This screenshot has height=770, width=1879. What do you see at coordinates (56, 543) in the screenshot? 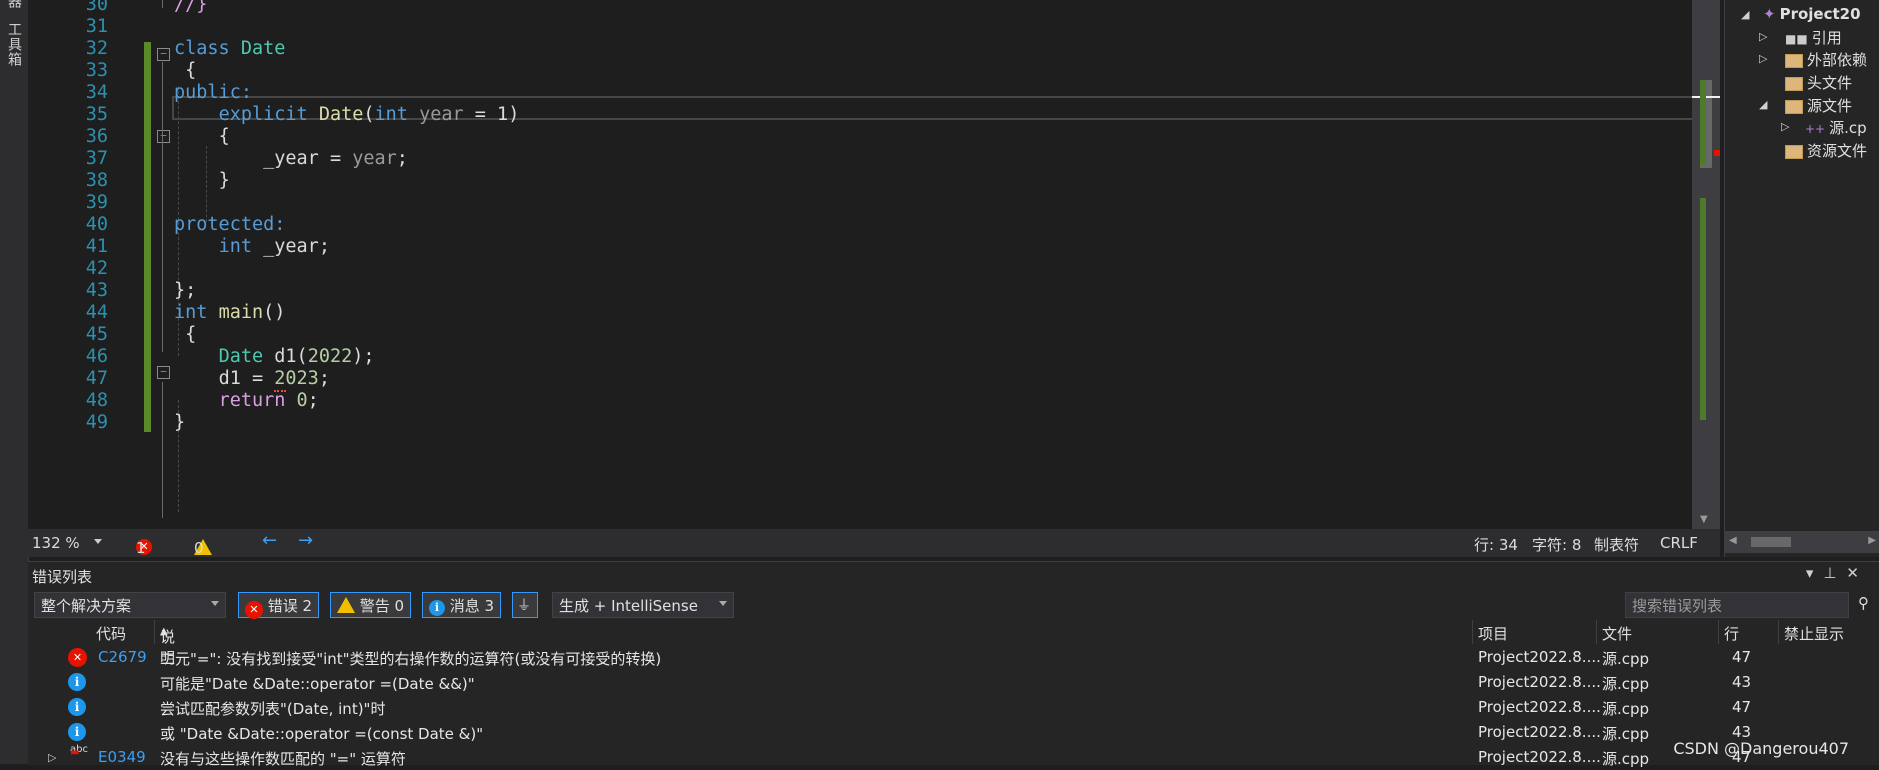
I see `zoom-level: 132 %` at bounding box center [56, 543].